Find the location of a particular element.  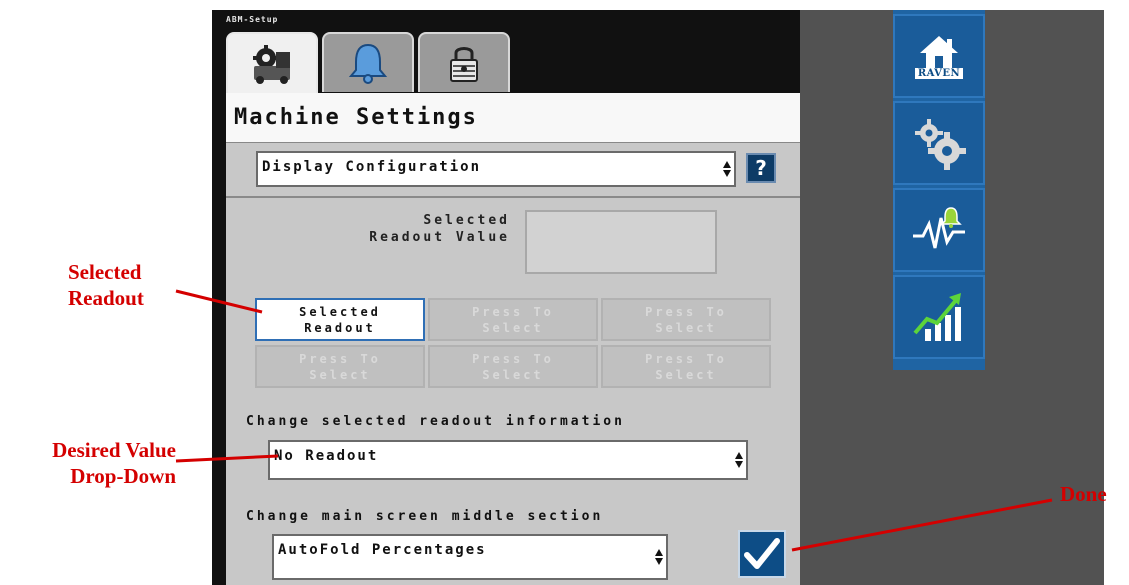

readout-button-6: Press To Select is located at coordinates (686, 366).